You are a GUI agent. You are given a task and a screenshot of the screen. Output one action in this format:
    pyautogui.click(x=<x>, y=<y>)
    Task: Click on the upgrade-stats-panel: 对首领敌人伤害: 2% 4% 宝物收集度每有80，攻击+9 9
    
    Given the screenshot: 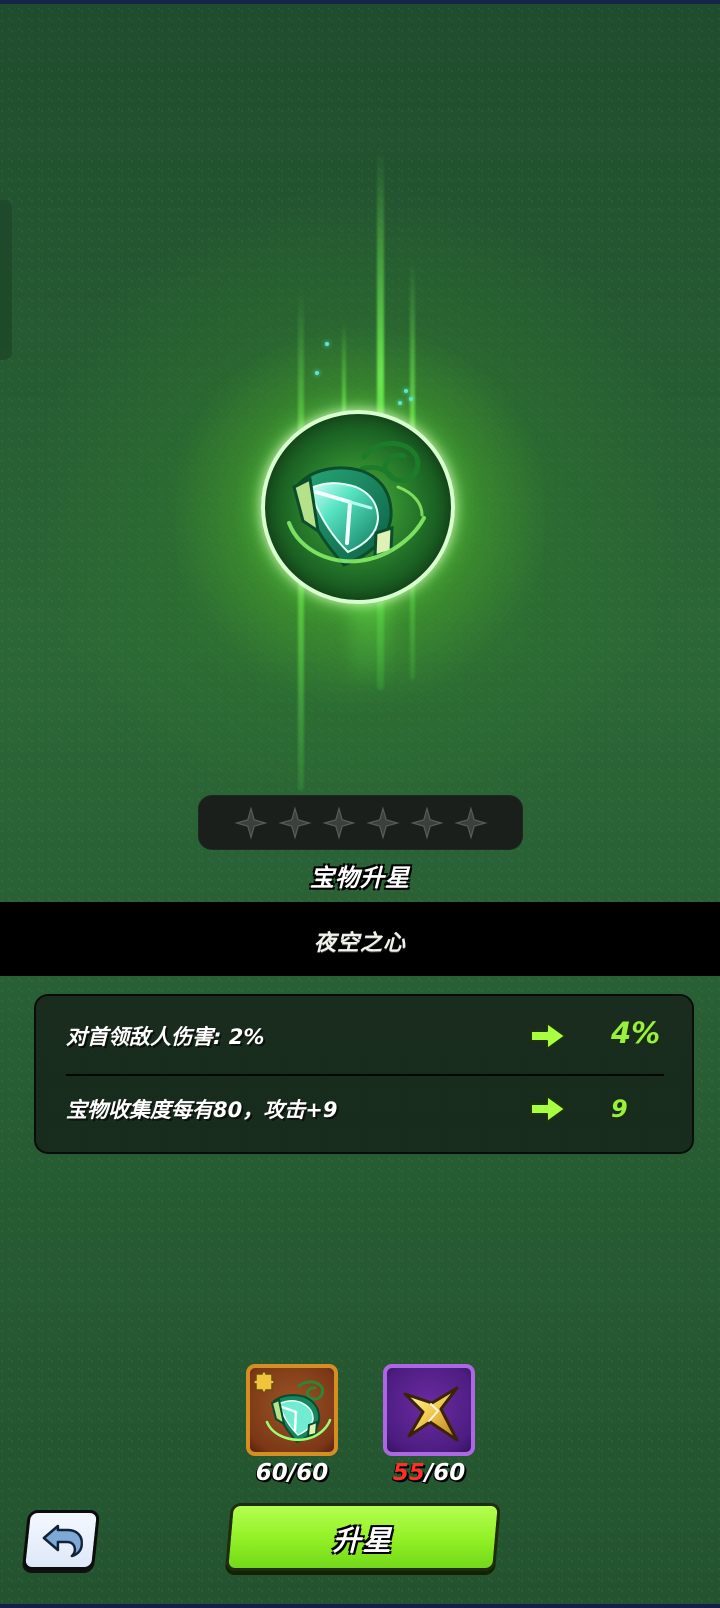 What is the action you would take?
    pyautogui.click(x=364, y=1074)
    